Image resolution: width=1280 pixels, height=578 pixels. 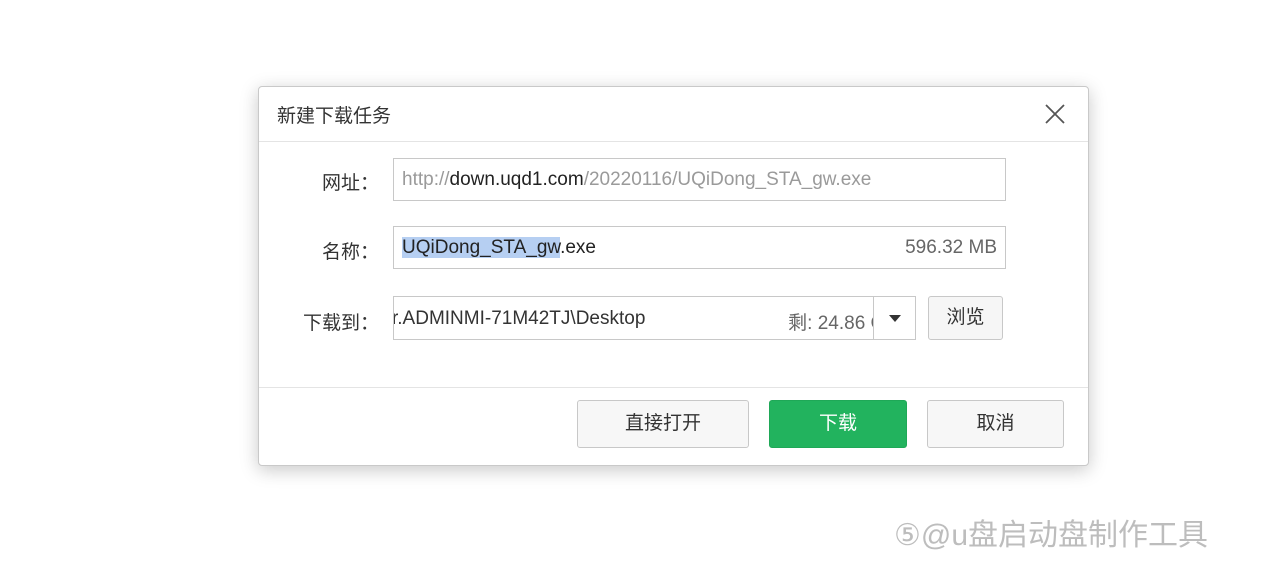 What do you see at coordinates (965, 318) in the screenshot?
I see `browse-button: 浏览` at bounding box center [965, 318].